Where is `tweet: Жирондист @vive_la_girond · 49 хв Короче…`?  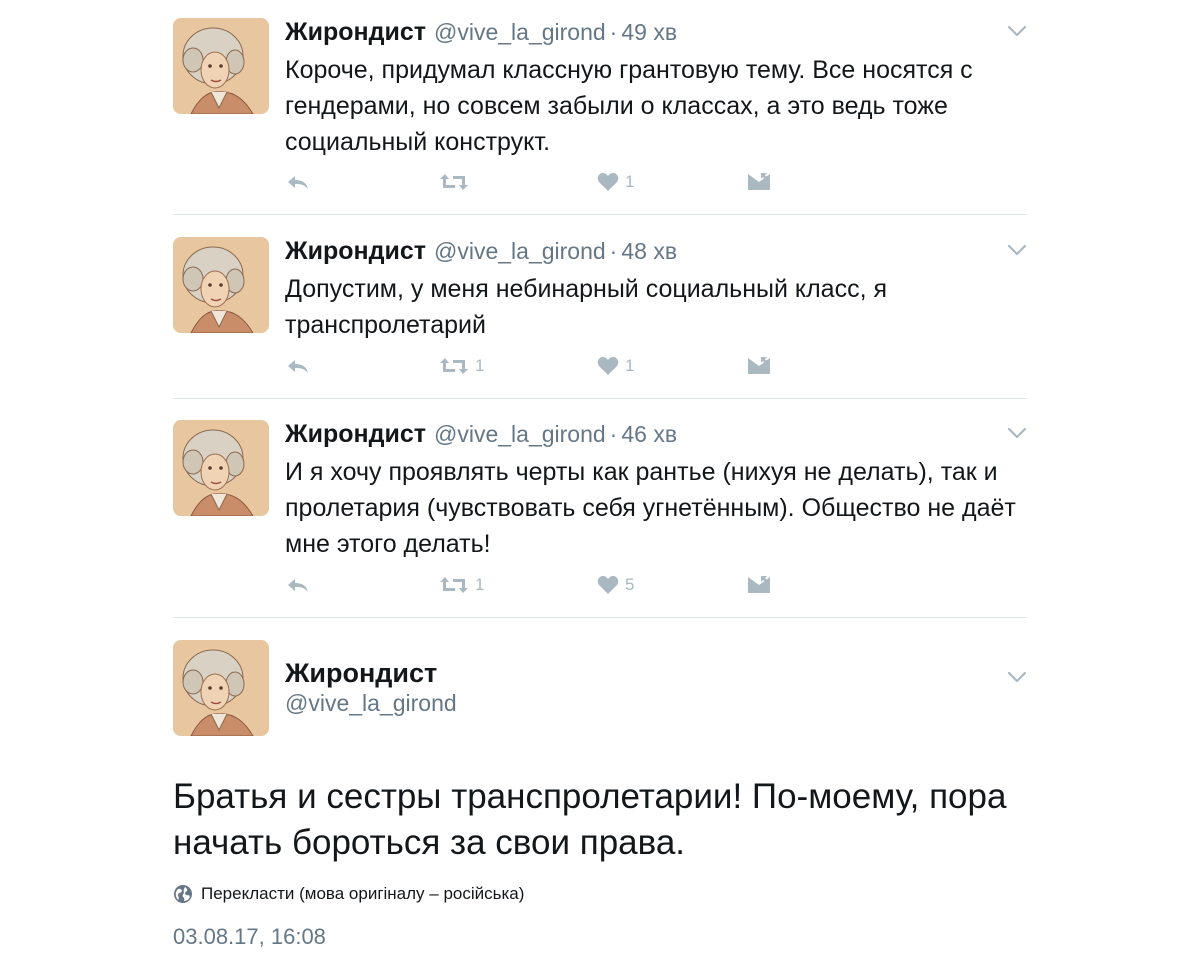
tweet: Жирондист @vive_la_girond · 49 хв Короче… is located at coordinates (600, 108).